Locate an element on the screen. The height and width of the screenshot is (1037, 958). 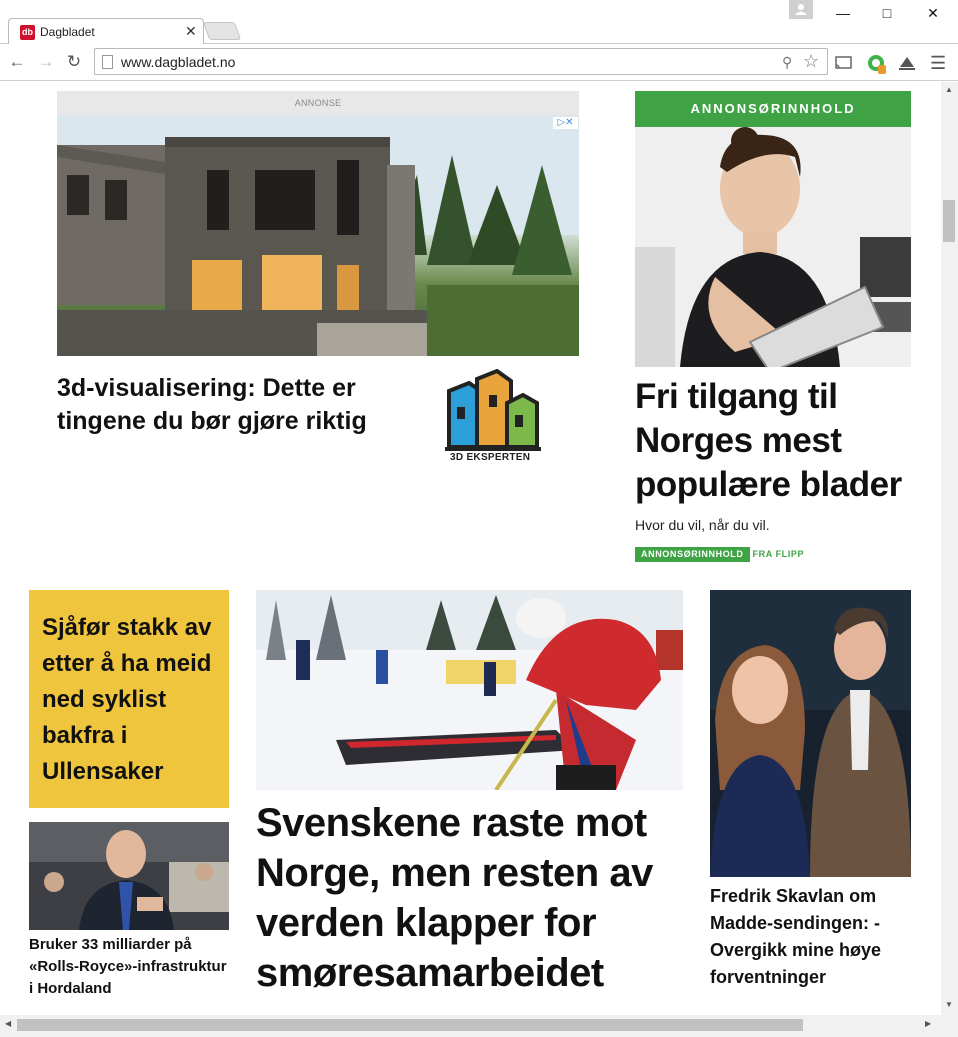
scroll-left-icon: ◀ is located at coordinates (8, 1023).